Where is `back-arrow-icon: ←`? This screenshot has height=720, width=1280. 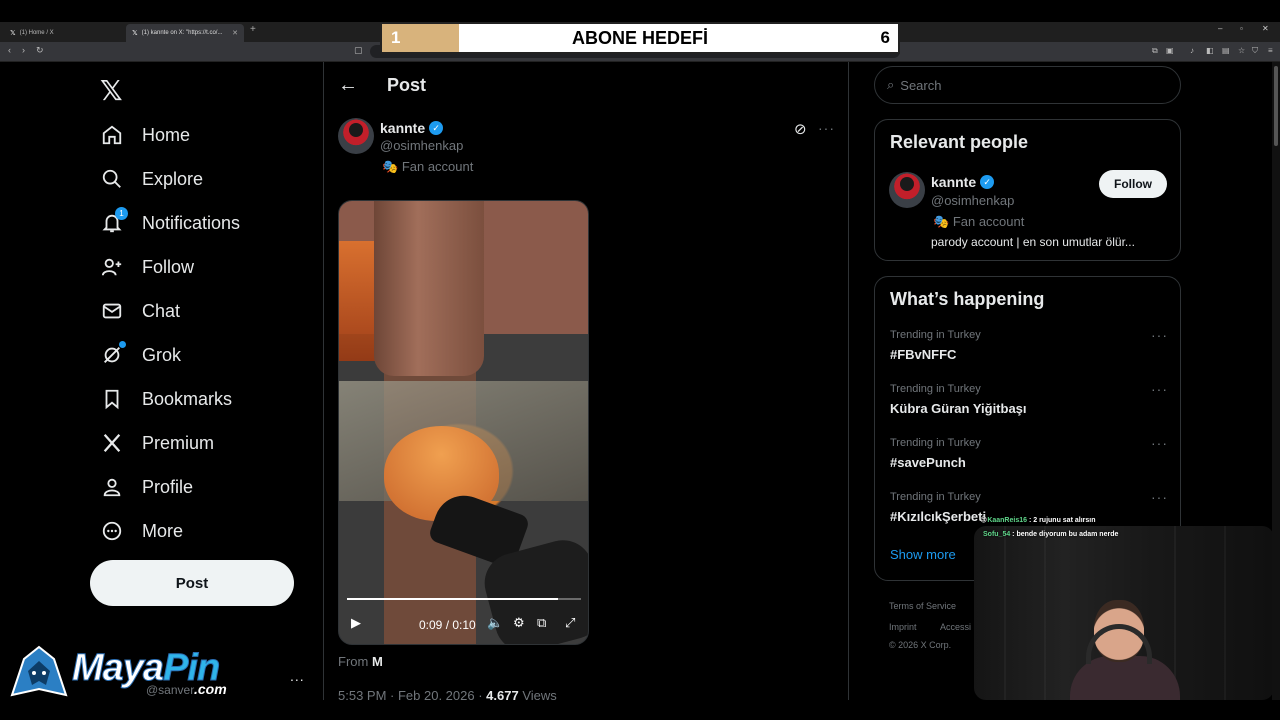
back-arrow-icon: ← is located at coordinates (348, 85).